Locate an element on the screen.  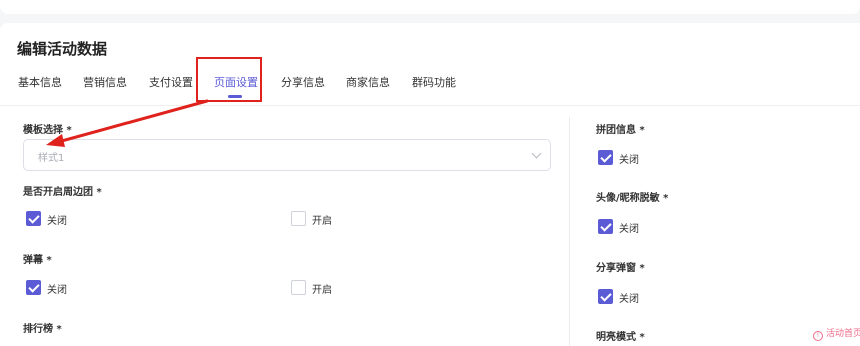
annotation-arrow is located at coordinates (127, 123).